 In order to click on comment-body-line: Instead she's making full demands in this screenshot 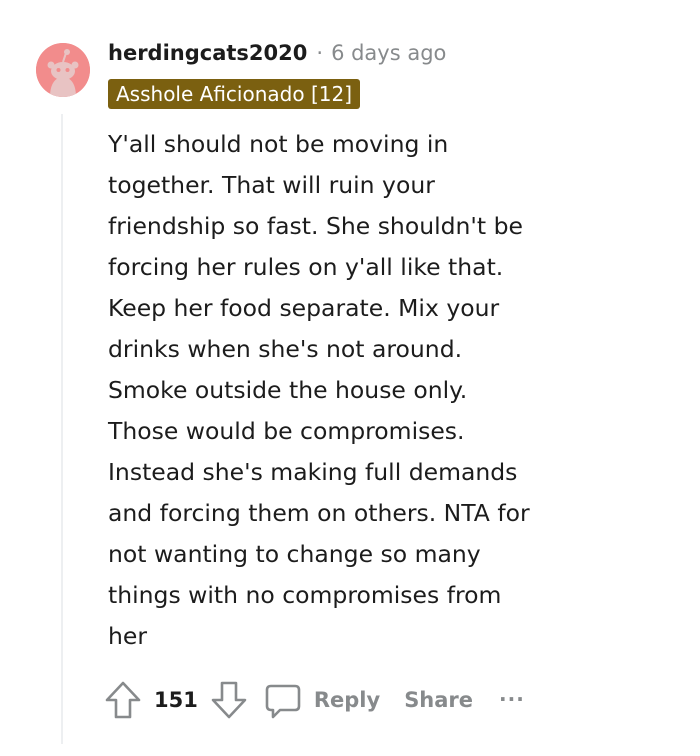, I will do `click(313, 472)`.